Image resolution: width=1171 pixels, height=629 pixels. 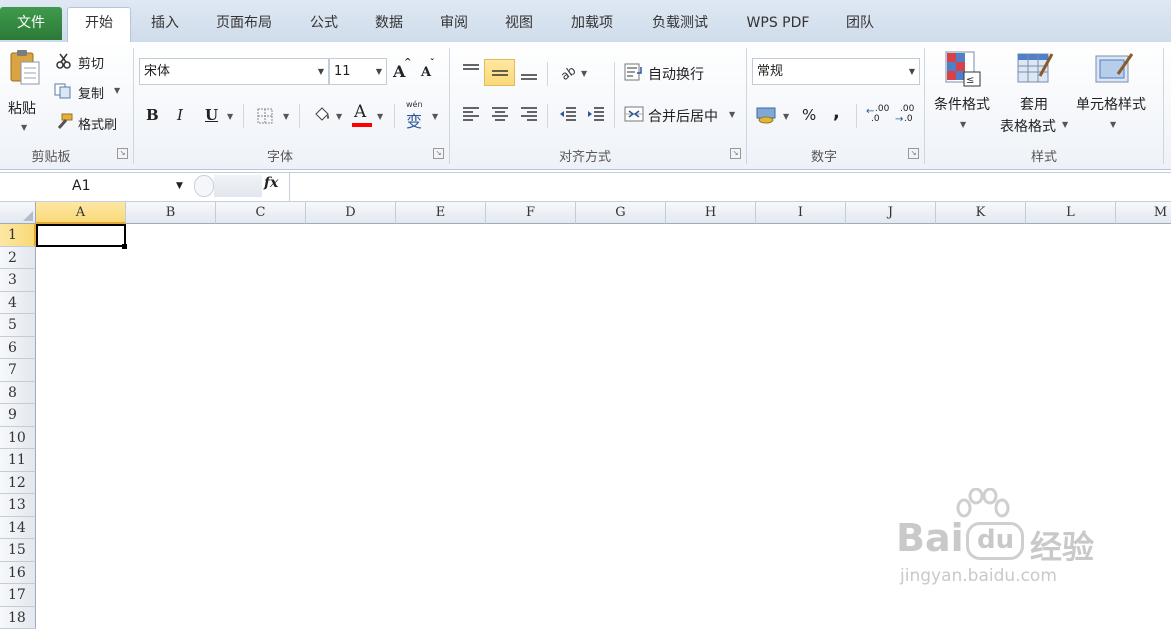 I want to click on format-as-table-dropdown-arrow: ▼, so click(x=1065, y=124).